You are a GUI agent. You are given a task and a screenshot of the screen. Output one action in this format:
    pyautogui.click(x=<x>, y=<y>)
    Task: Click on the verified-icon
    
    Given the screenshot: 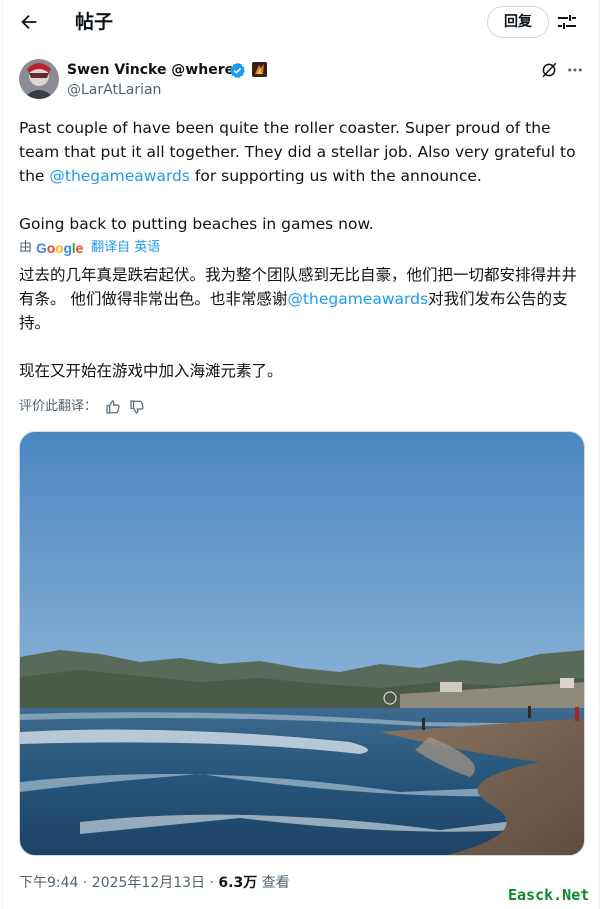 What is the action you would take?
    pyautogui.click(x=237, y=71)
    